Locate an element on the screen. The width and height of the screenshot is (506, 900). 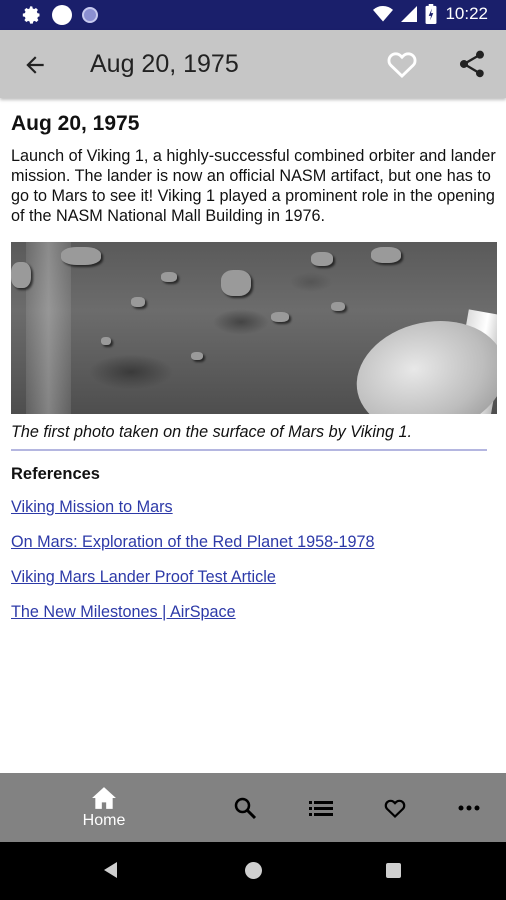
nav-search is located at coordinates (245, 807).